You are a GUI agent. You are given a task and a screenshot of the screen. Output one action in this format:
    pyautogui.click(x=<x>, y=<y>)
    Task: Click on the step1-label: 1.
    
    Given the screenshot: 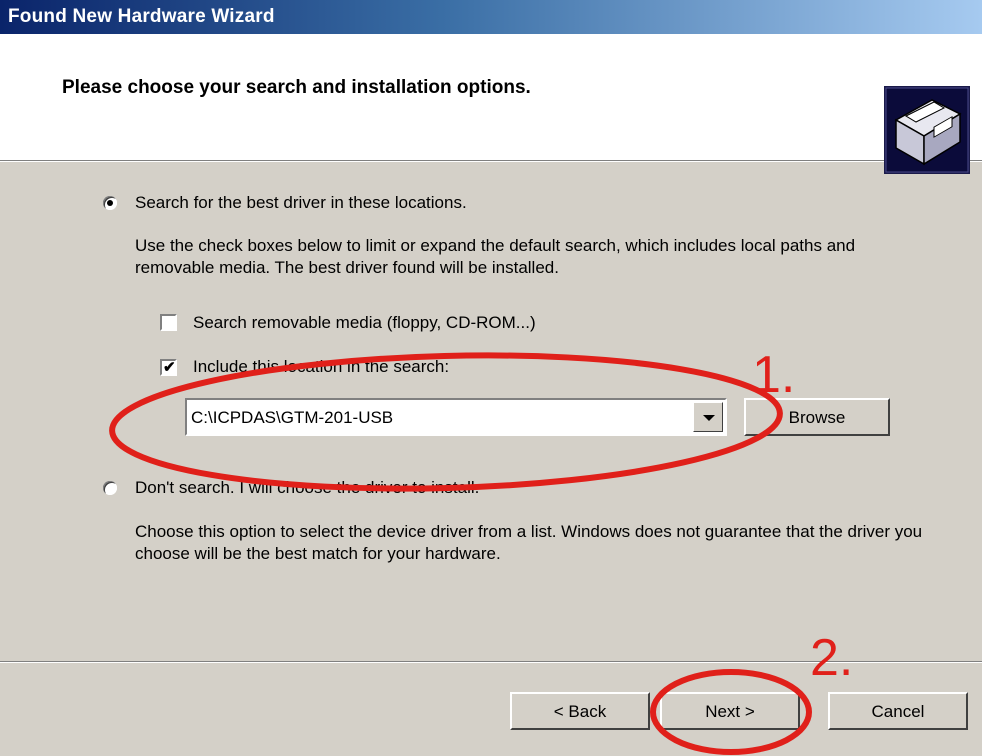 What is the action you would take?
    pyautogui.click(x=774, y=375)
    